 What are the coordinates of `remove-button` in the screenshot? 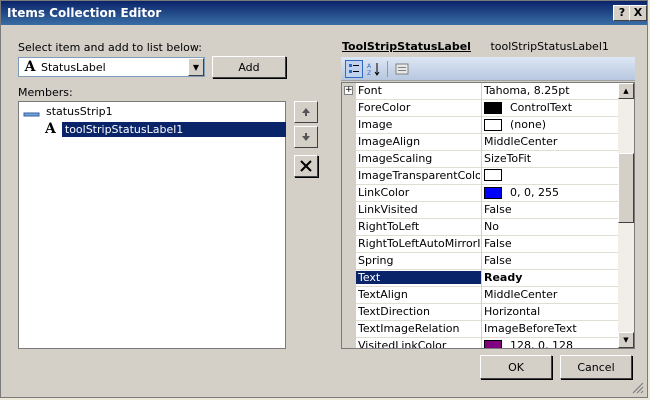 It's located at (306, 166).